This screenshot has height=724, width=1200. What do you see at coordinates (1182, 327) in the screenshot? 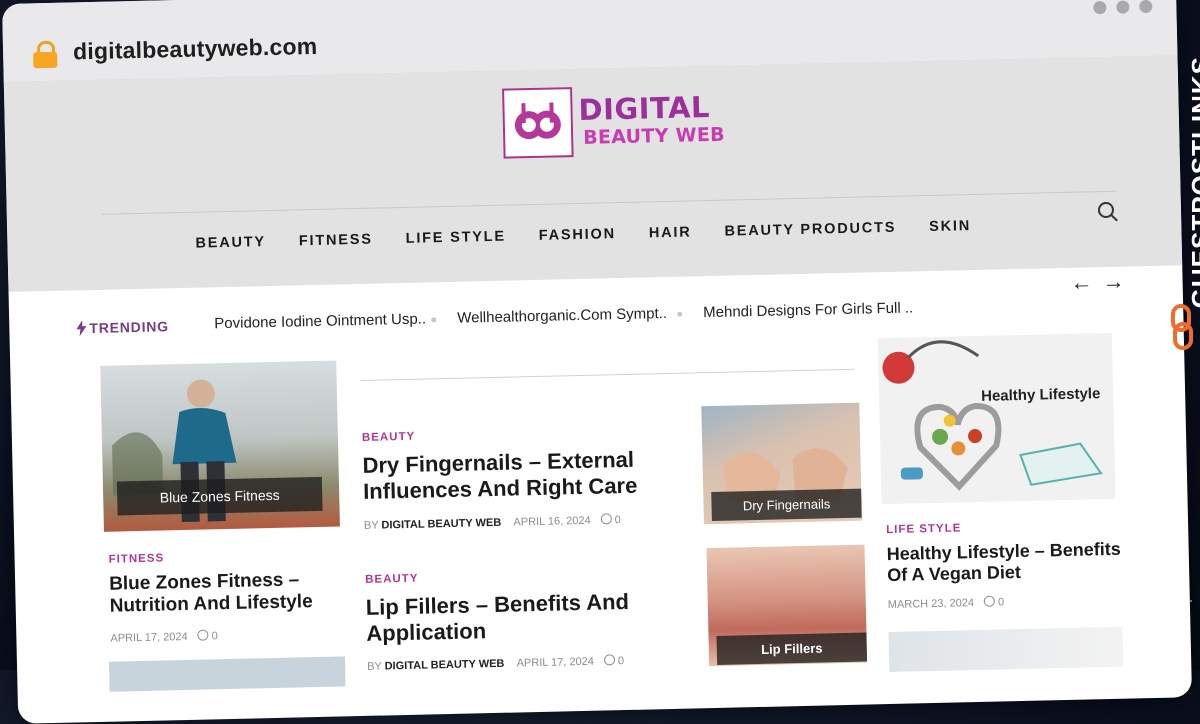
I see `link-icon` at bounding box center [1182, 327].